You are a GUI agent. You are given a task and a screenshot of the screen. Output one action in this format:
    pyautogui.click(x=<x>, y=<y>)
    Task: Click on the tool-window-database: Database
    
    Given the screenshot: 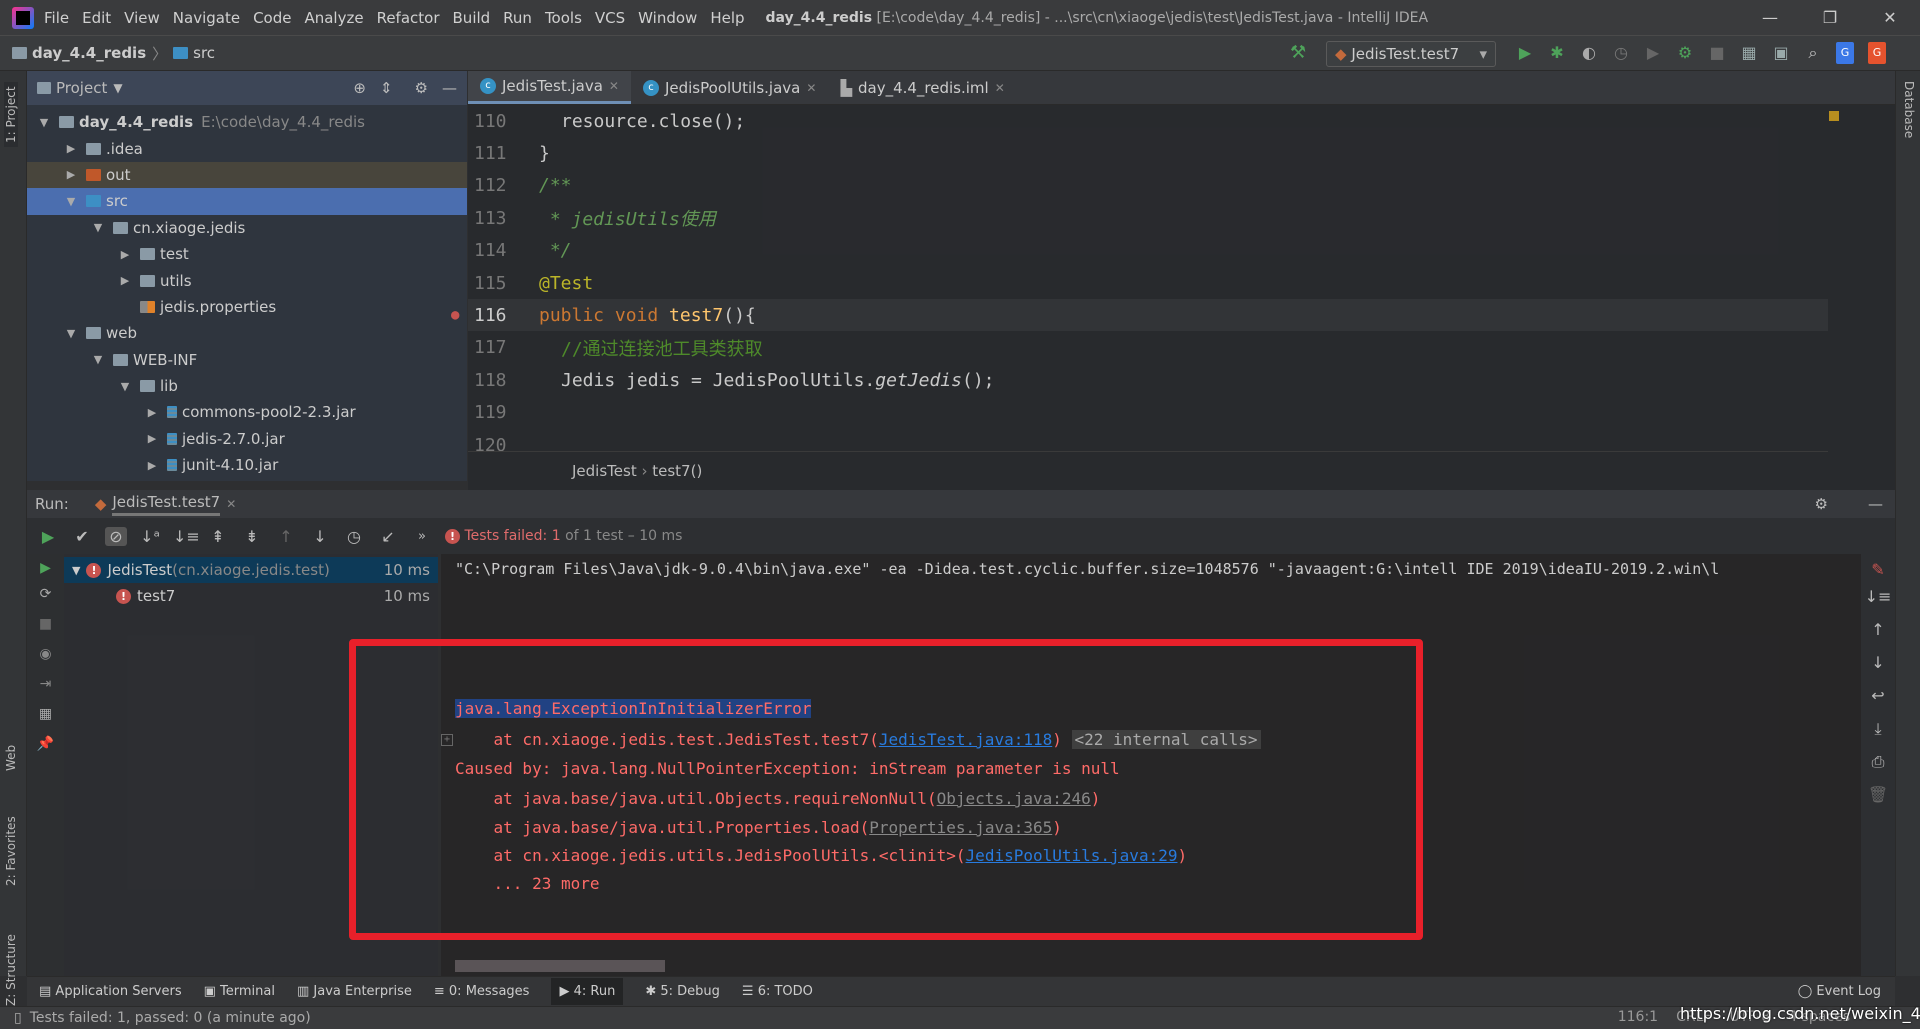 What is the action you would take?
    pyautogui.click(x=1909, y=109)
    